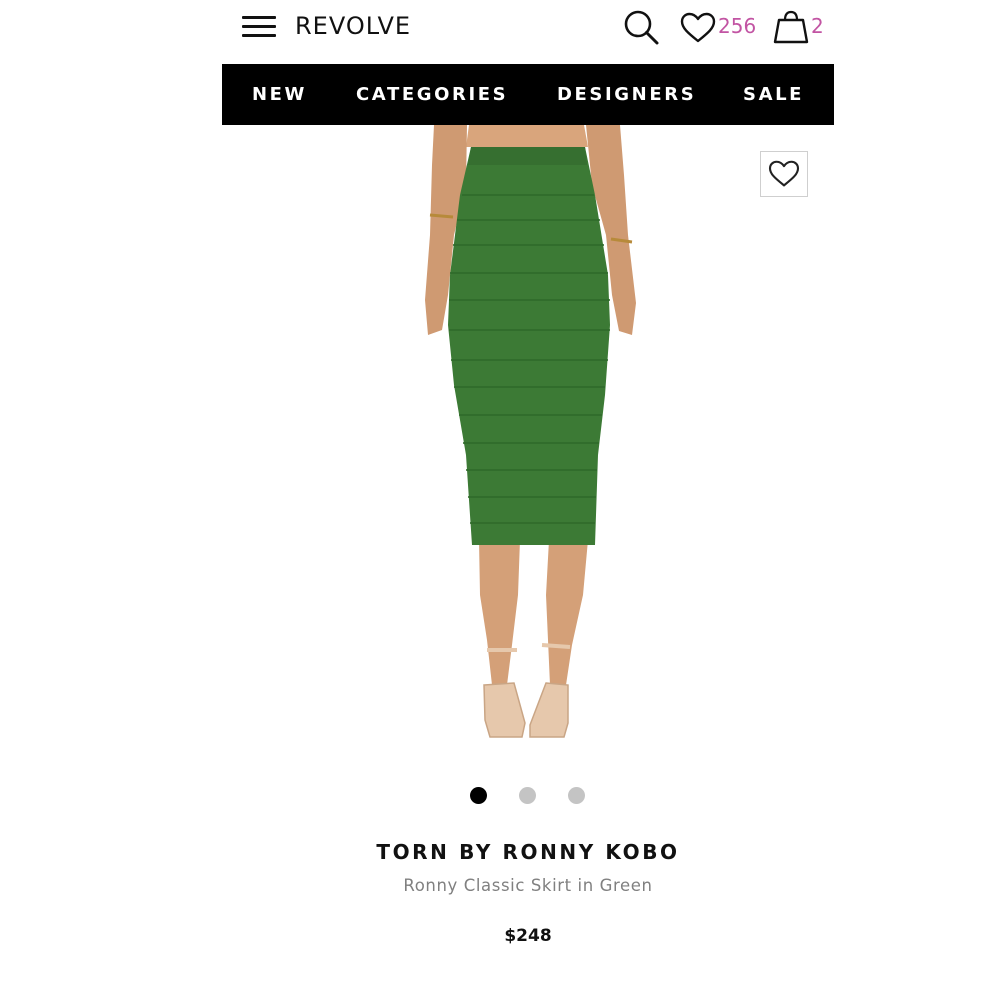 Image resolution: width=1000 pixels, height=1000 pixels. What do you see at coordinates (773, 94) in the screenshot?
I see `nav-sale: SALE` at bounding box center [773, 94].